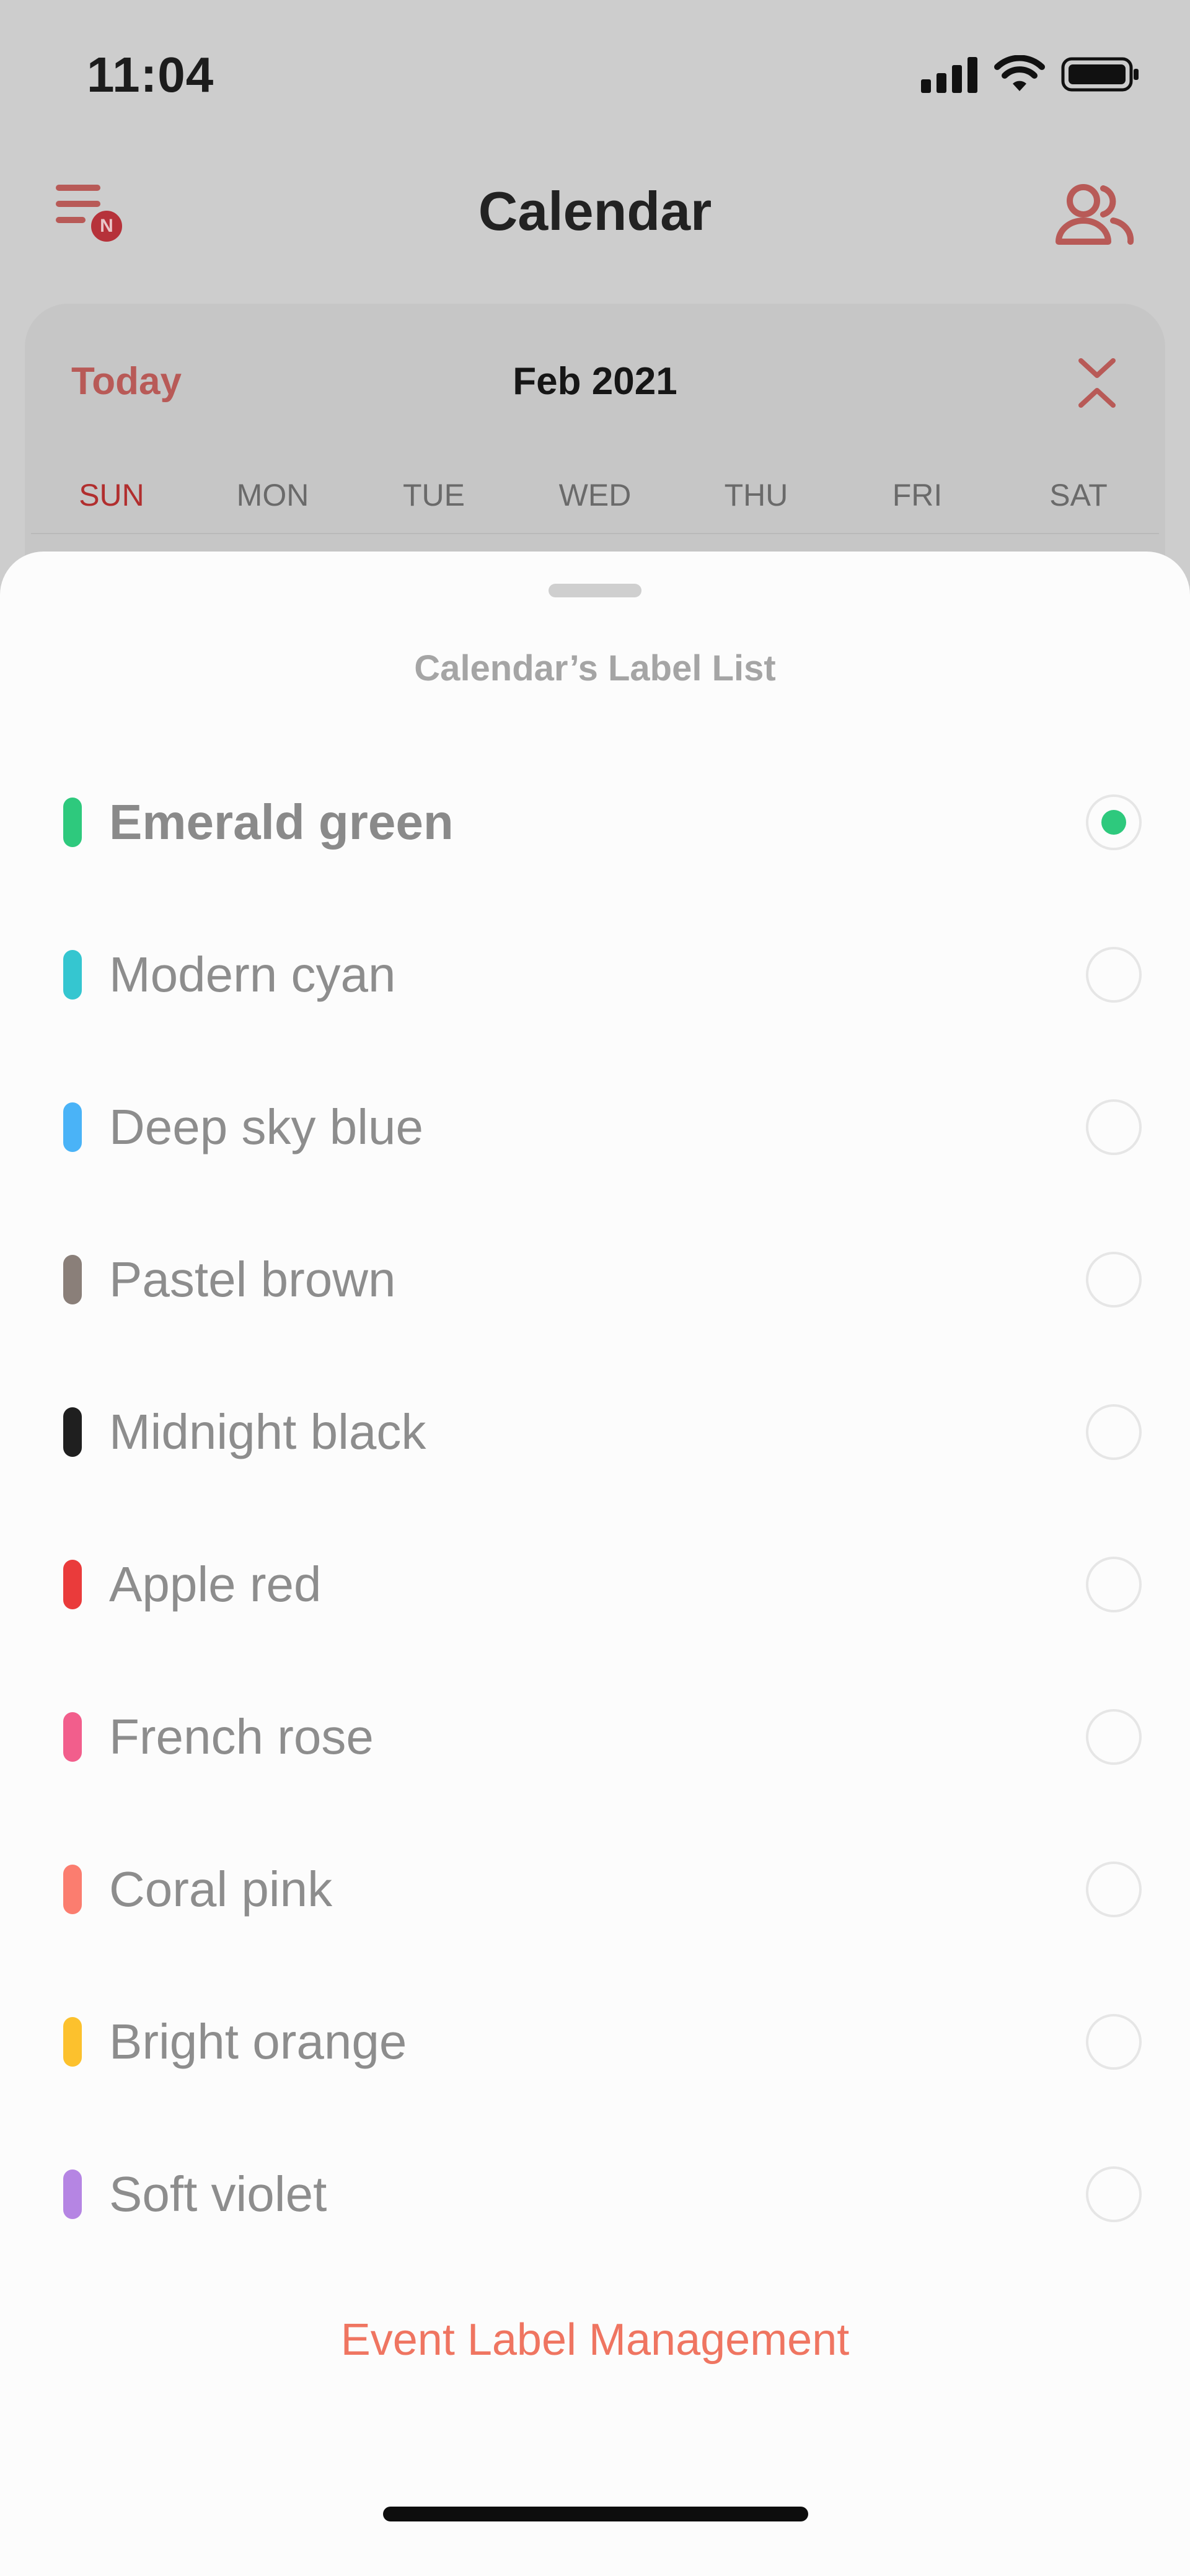 This screenshot has height=2576, width=1190. What do you see at coordinates (917, 495) in the screenshot?
I see `weekday-label: FRI` at bounding box center [917, 495].